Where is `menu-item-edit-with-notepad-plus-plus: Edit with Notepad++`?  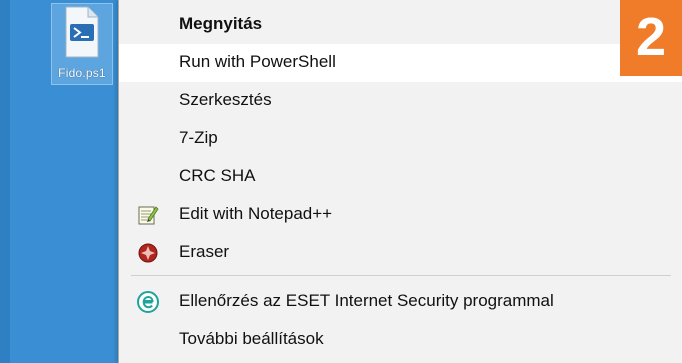
menu-item-edit-with-notepad-plus-plus: Edit with Notepad++ is located at coordinates (400, 215).